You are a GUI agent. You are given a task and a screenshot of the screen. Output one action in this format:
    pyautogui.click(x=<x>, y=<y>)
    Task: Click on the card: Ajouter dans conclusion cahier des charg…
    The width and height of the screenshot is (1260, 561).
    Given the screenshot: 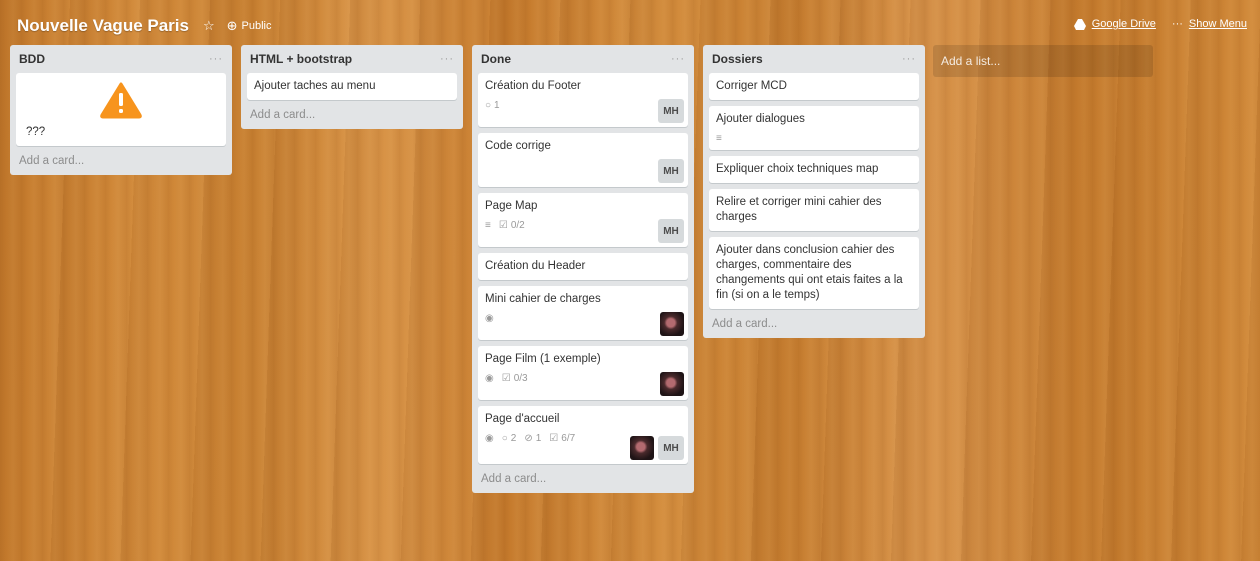 What is the action you would take?
    pyautogui.click(x=814, y=273)
    